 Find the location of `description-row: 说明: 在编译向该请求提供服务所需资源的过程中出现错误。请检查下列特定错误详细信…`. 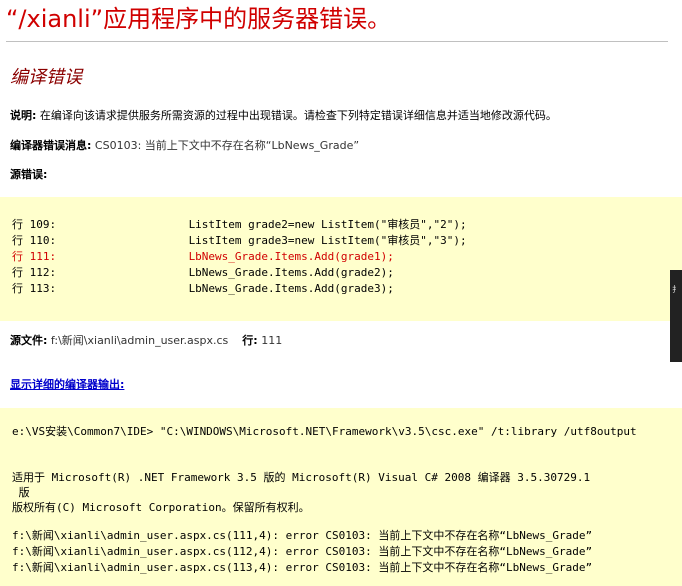

description-row: 说明: 在编译向该请求提供服务所需资源的过程中出现错误。请检查下列特定错误详细信… is located at coordinates (283, 116).